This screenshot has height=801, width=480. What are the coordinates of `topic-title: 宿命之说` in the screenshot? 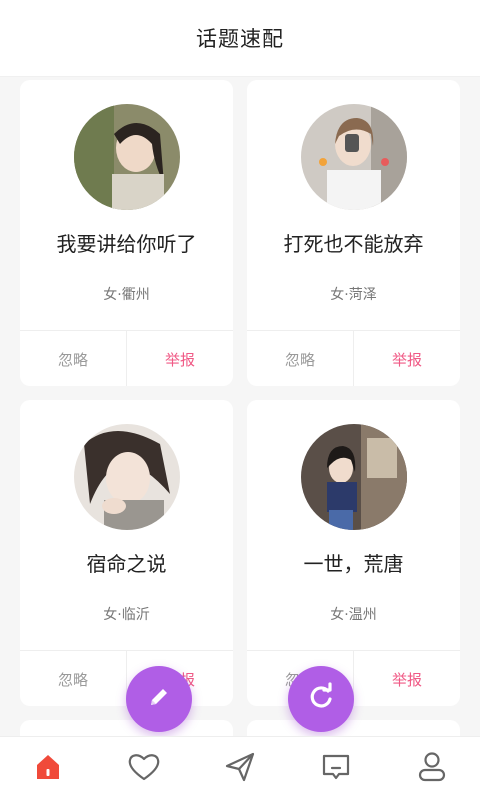 It's located at (126, 564).